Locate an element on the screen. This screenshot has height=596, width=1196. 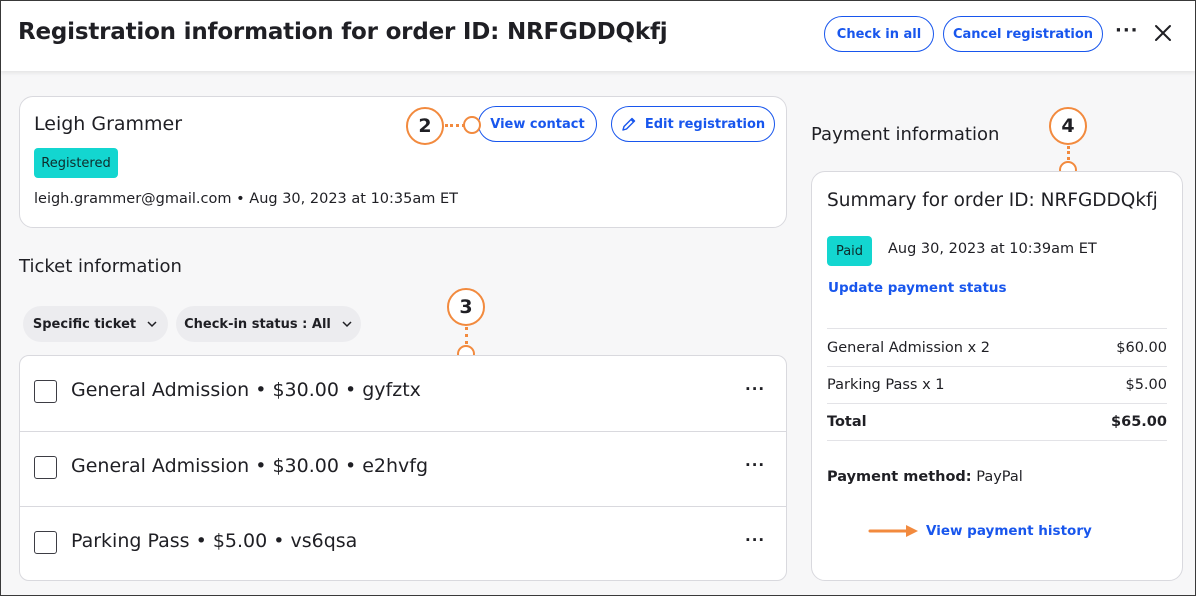
close-icon is located at coordinates (1163, 33).